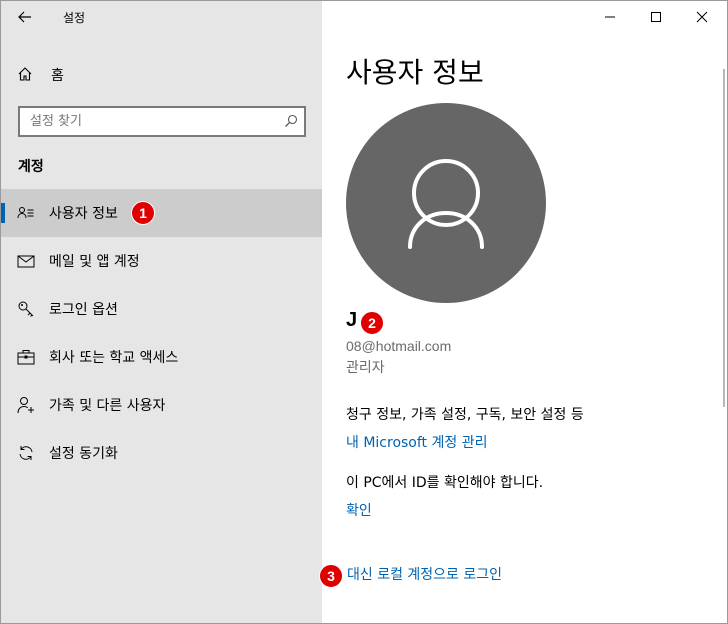  I want to click on home-label: 홈, so click(57, 76).